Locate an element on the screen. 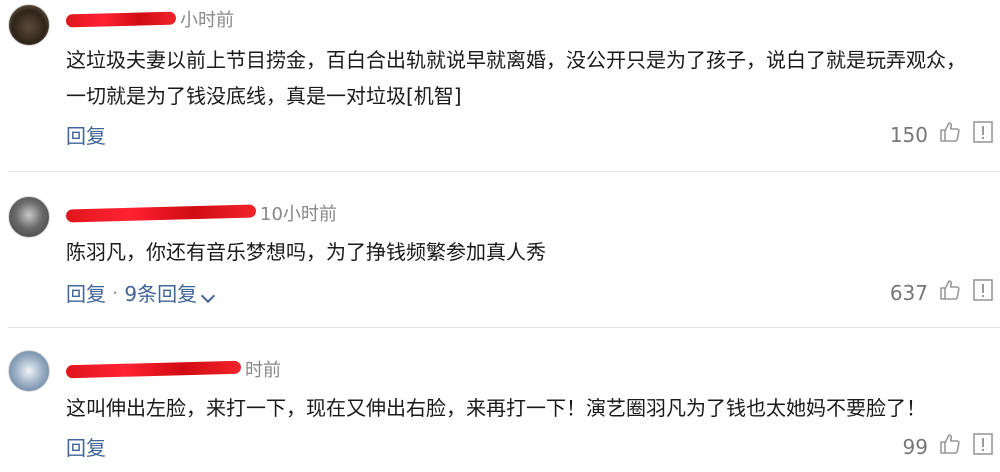 This screenshot has height=472, width=1000. chevron-down-icon is located at coordinates (208, 296).